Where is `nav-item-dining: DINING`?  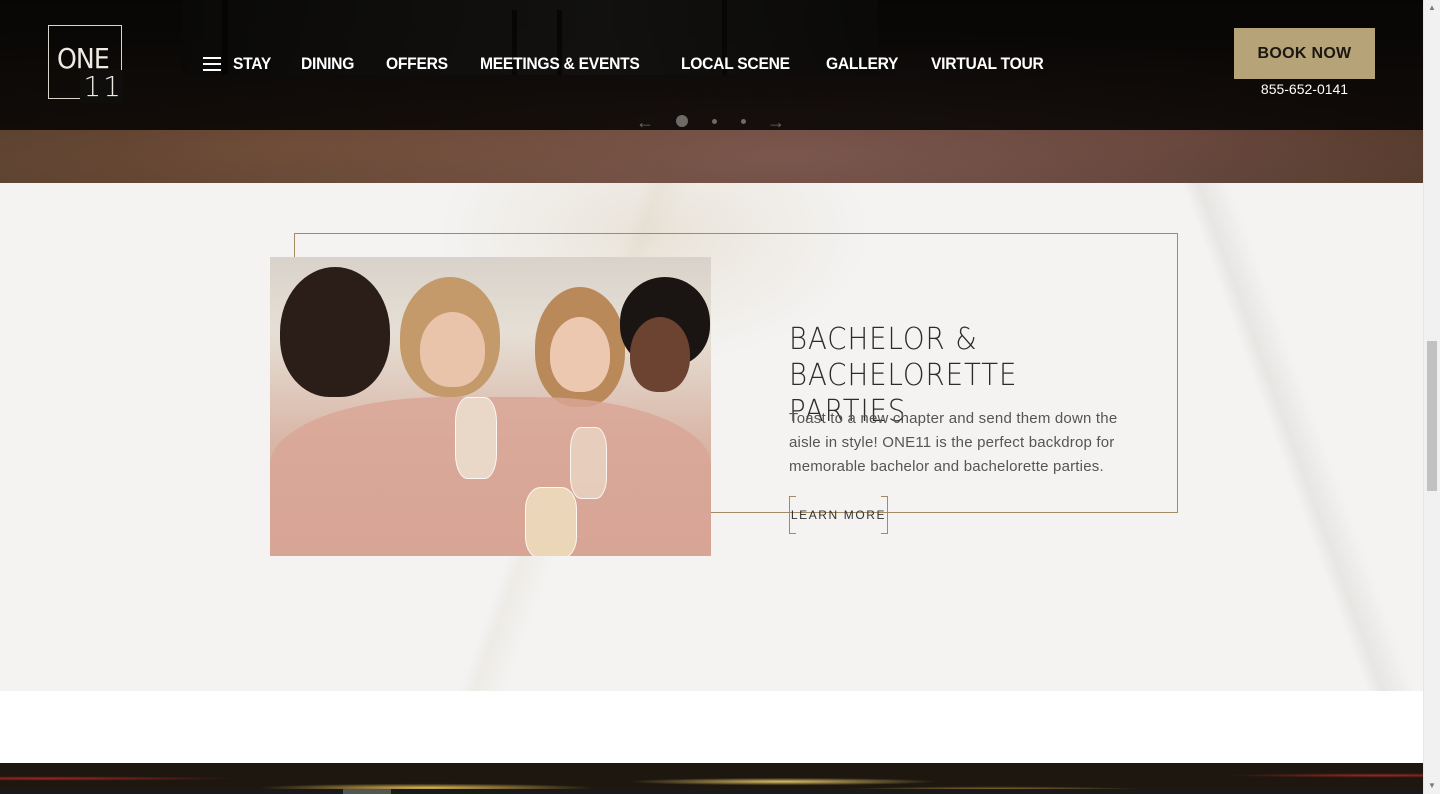
nav-item-dining: DINING is located at coordinates (327, 64).